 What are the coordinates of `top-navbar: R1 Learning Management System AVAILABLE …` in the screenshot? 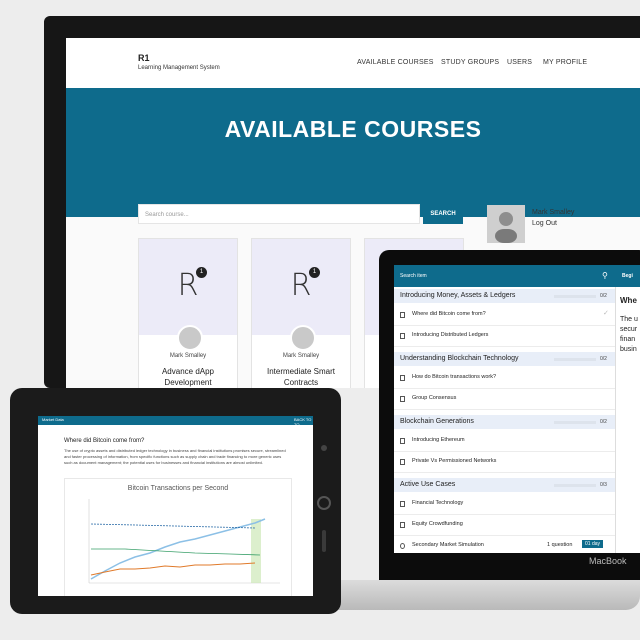 It's located at (353, 63).